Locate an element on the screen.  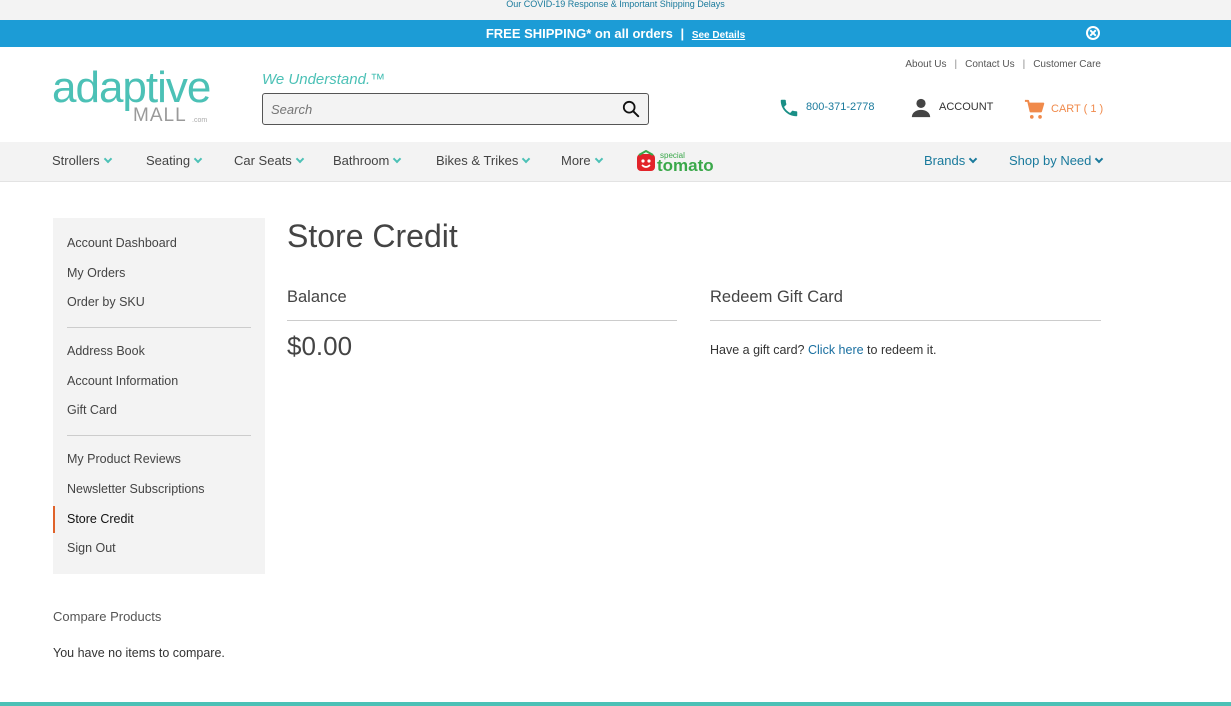
nav-car-seats: Car Seats is located at coordinates (269, 160).